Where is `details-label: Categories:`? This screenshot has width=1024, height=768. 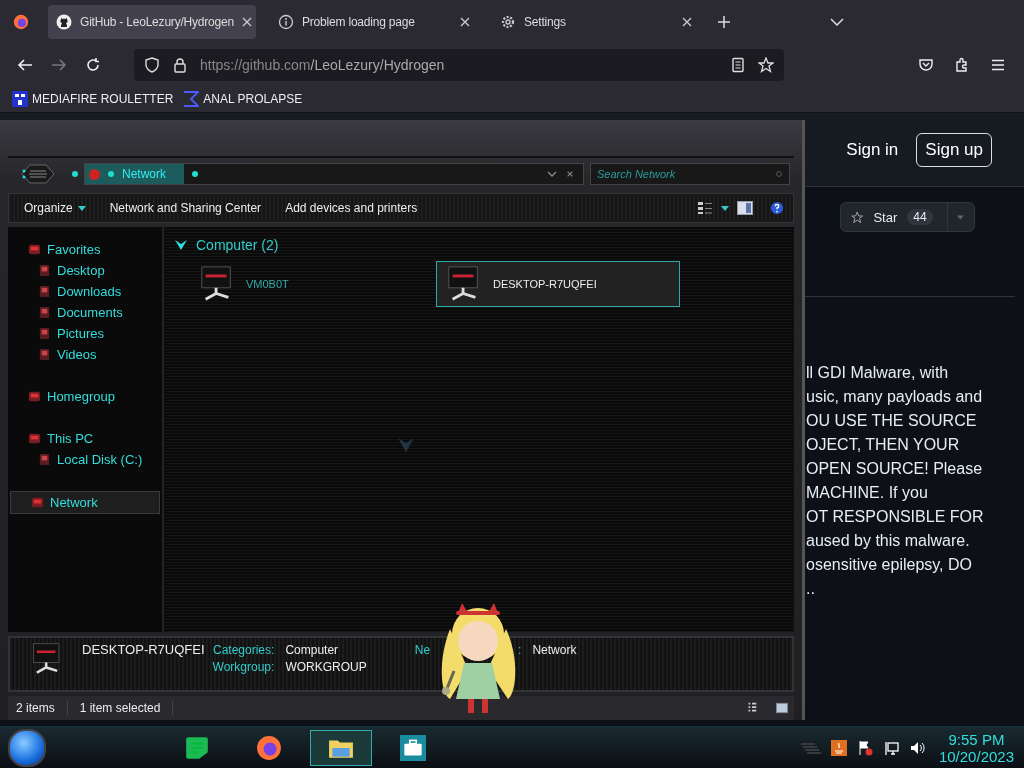 details-label: Categories: is located at coordinates (243, 650).